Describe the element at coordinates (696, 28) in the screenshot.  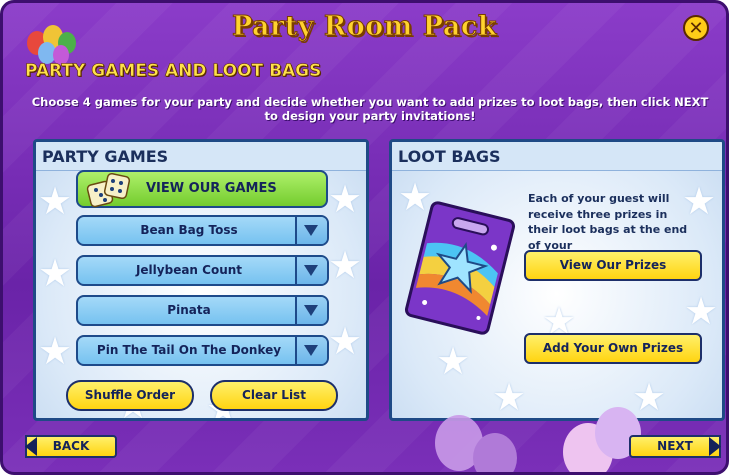
I see `close-icon: ✕` at that location.